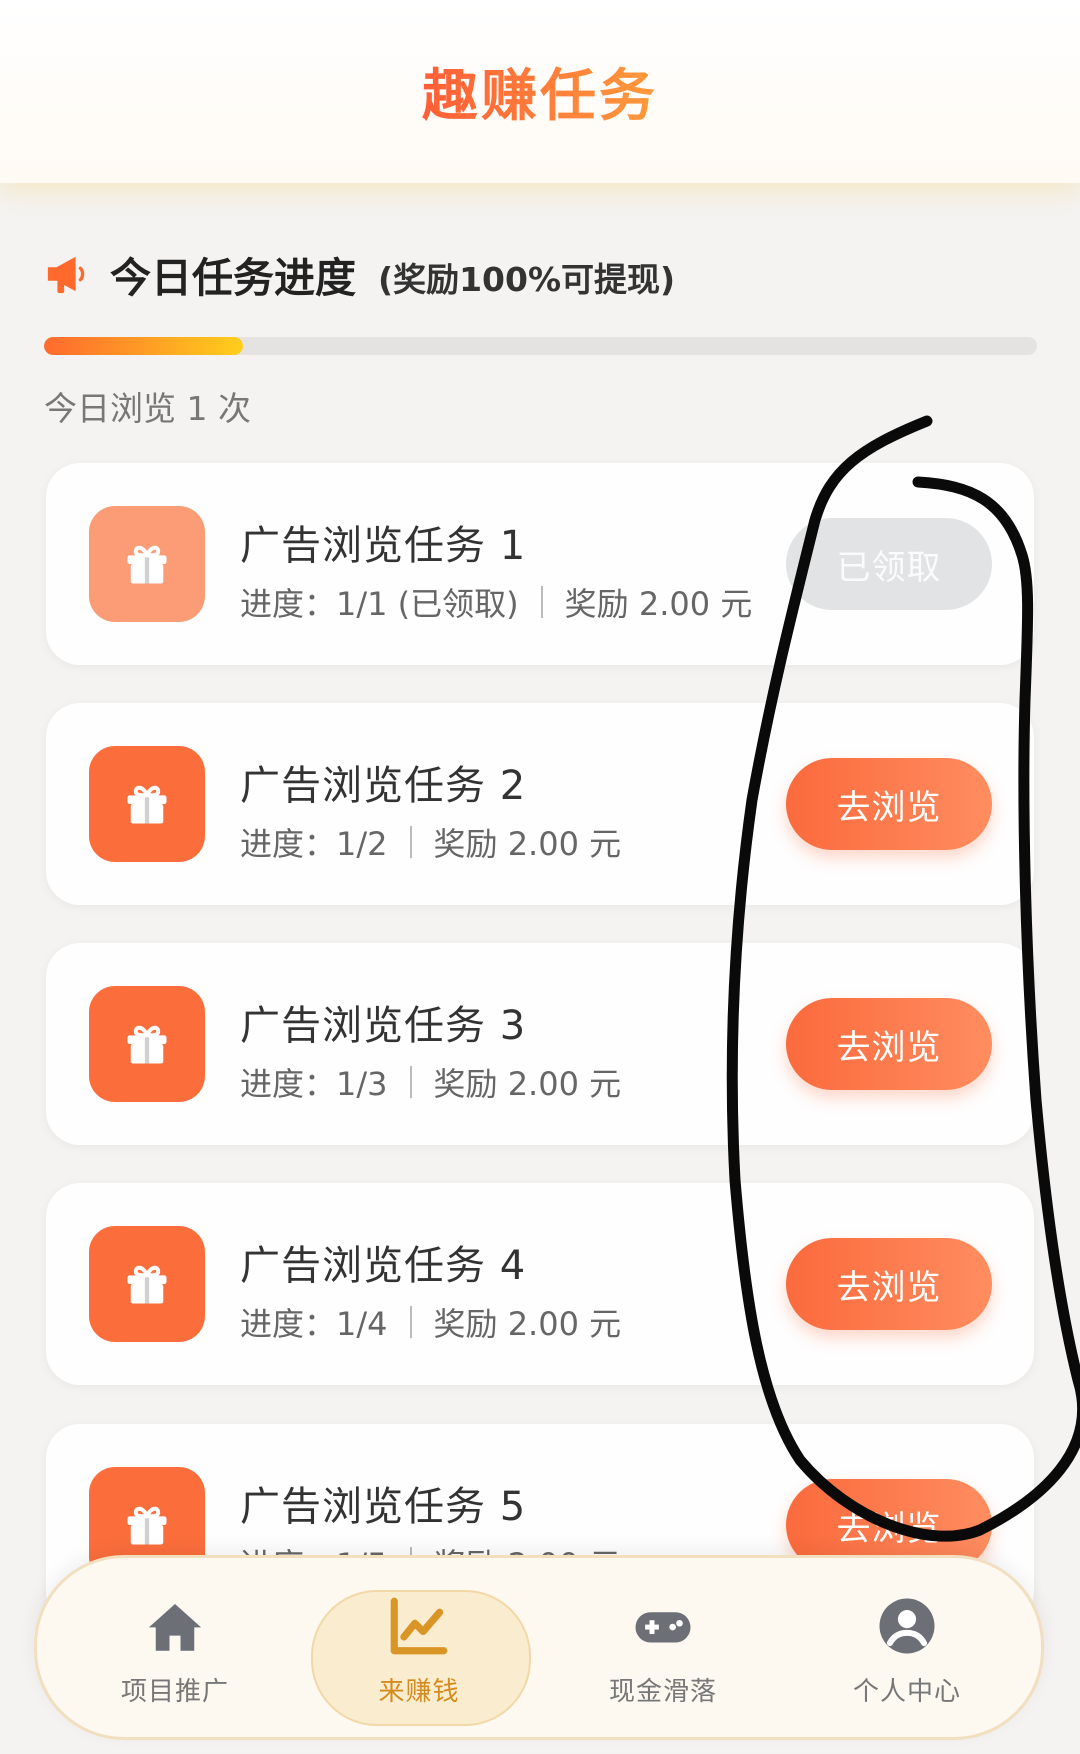 Image resolution: width=1080 pixels, height=1754 pixels. Describe the element at coordinates (539, 1647) in the screenshot. I see `bottom-nav: 项目推广 来赚钱 现金滑落 个人中心` at that location.